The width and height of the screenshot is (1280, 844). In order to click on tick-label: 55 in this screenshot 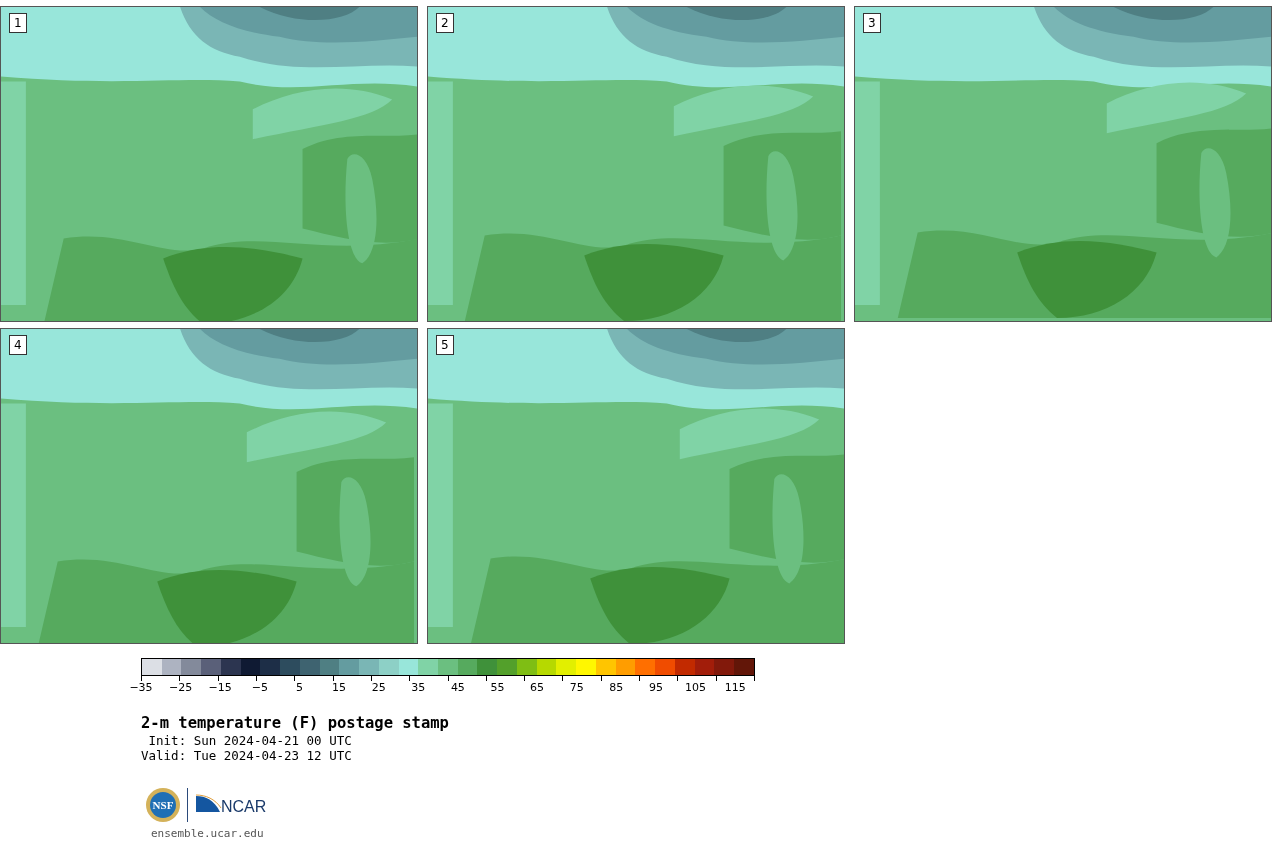, I will do `click(497, 687)`.